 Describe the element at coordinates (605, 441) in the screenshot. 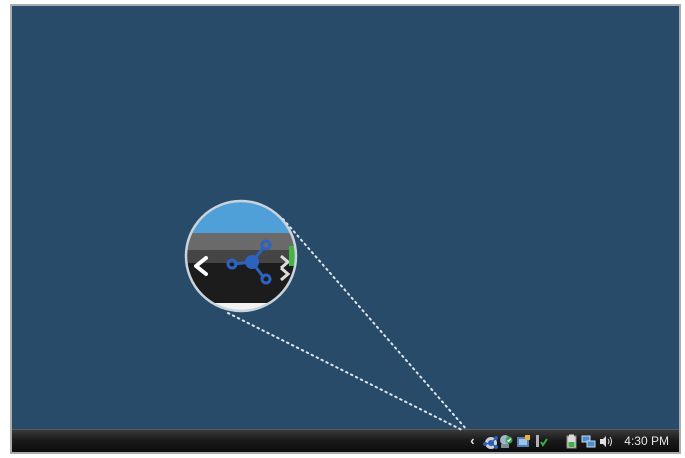

I see `volume-icon` at that location.